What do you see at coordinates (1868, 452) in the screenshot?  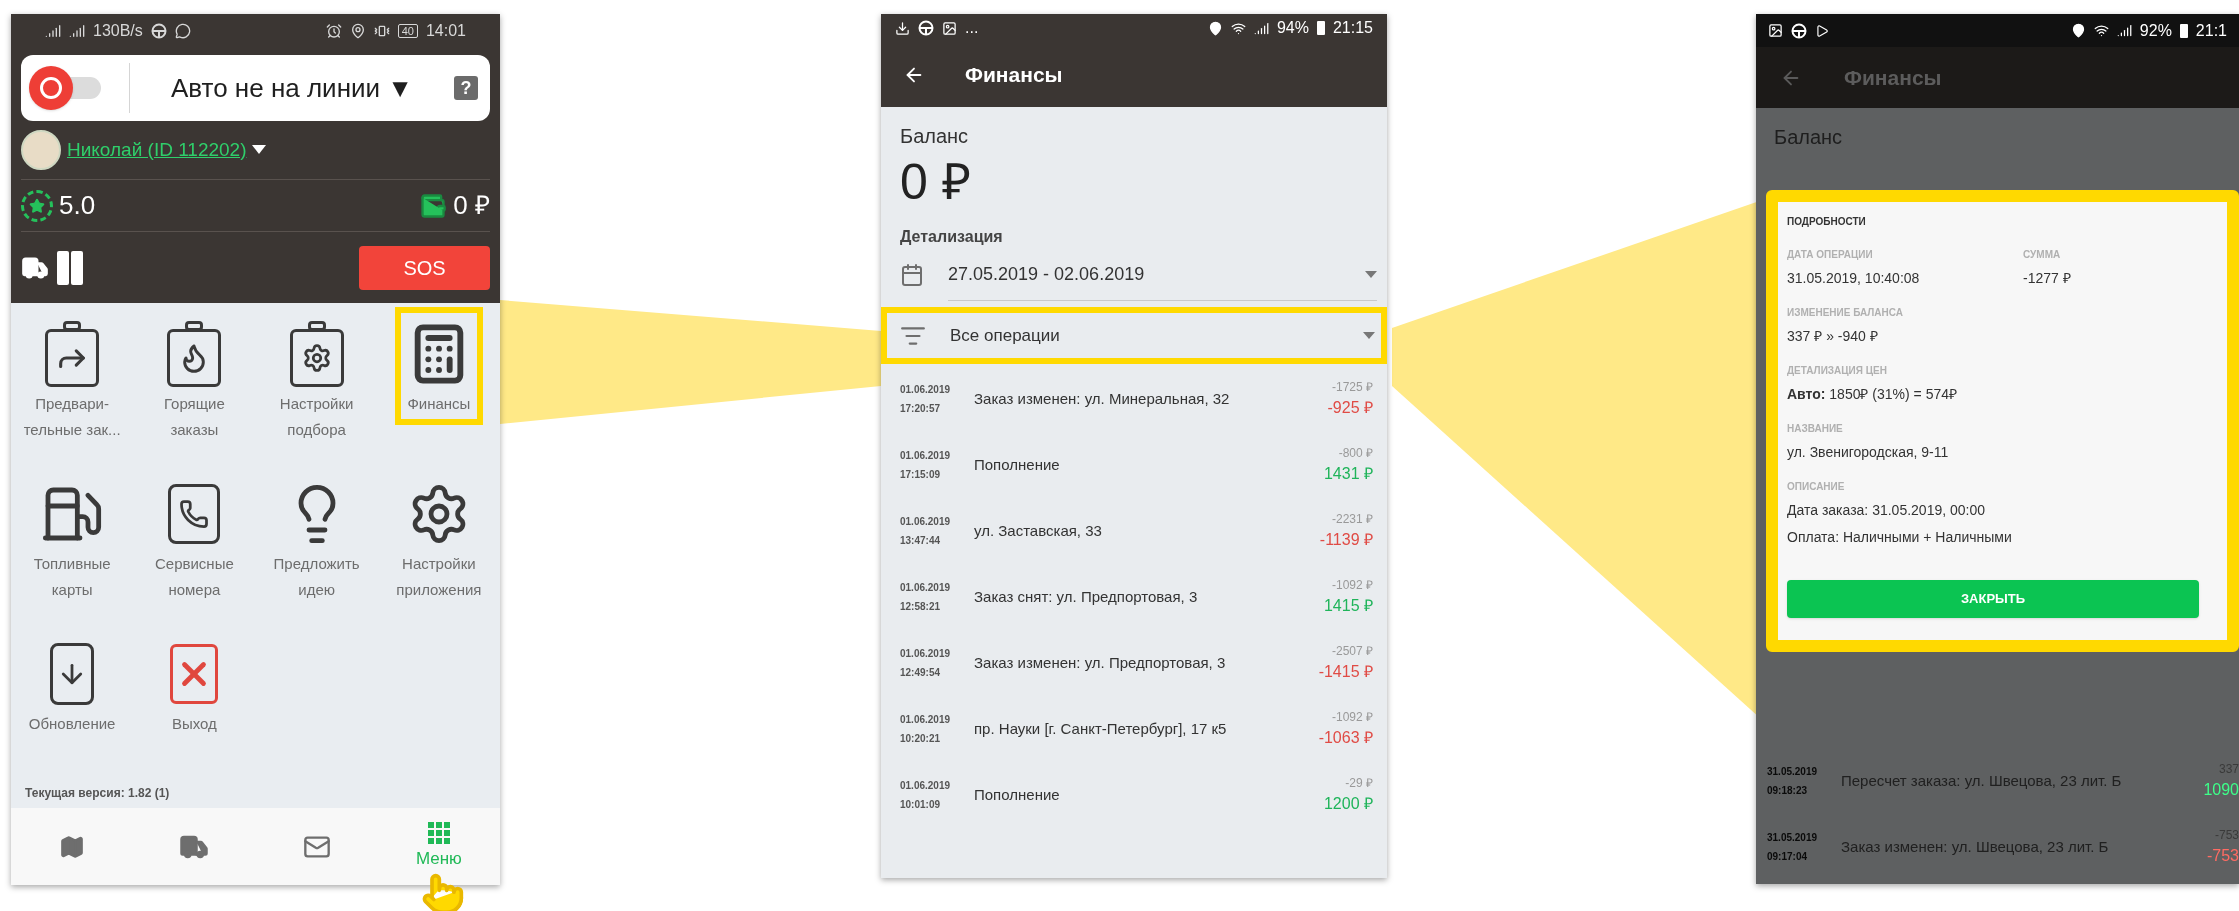 I see `field-value: ул. Звенигородская, 9-11` at bounding box center [1868, 452].